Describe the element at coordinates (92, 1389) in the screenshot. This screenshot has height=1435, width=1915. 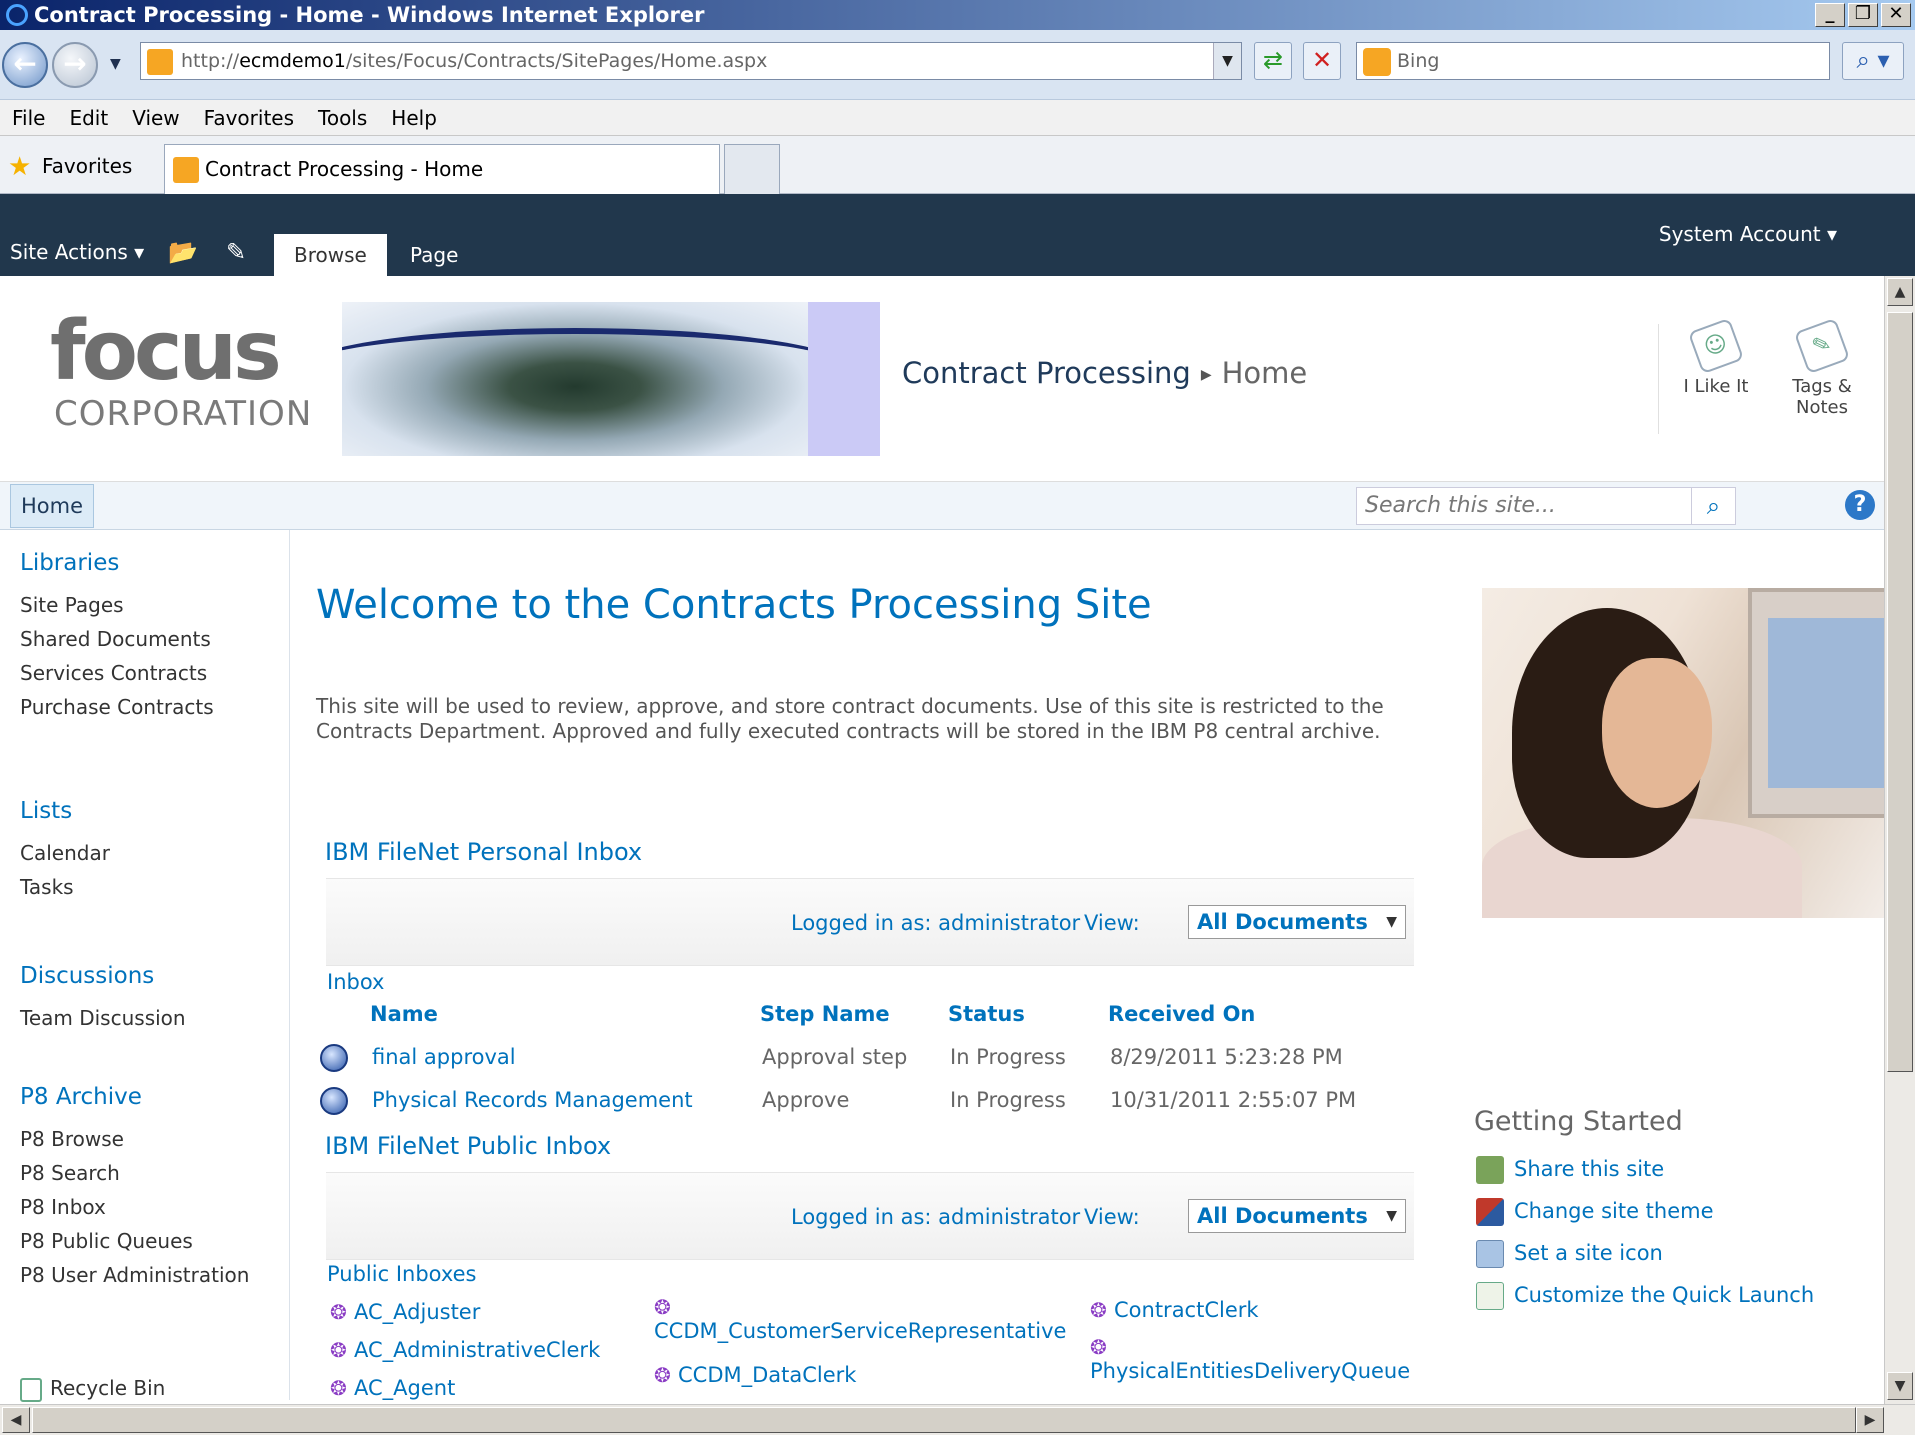
I see `recycle-bin-link: Recycle Bin` at that location.